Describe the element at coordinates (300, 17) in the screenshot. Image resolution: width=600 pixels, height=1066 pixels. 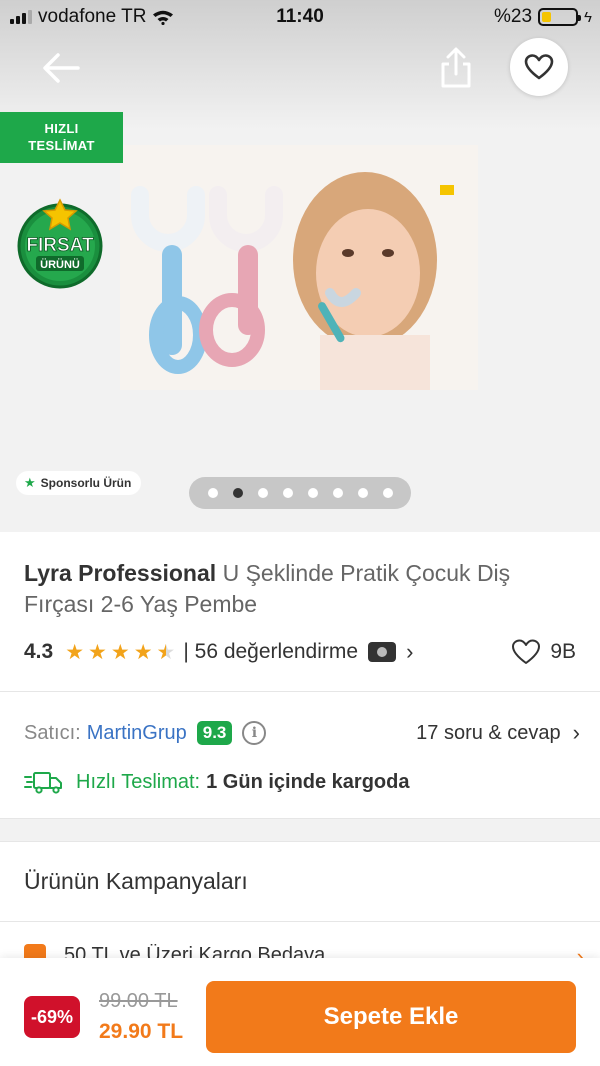
I see `status-bar: vodafone TR 11:40 %23 ϟ` at that location.